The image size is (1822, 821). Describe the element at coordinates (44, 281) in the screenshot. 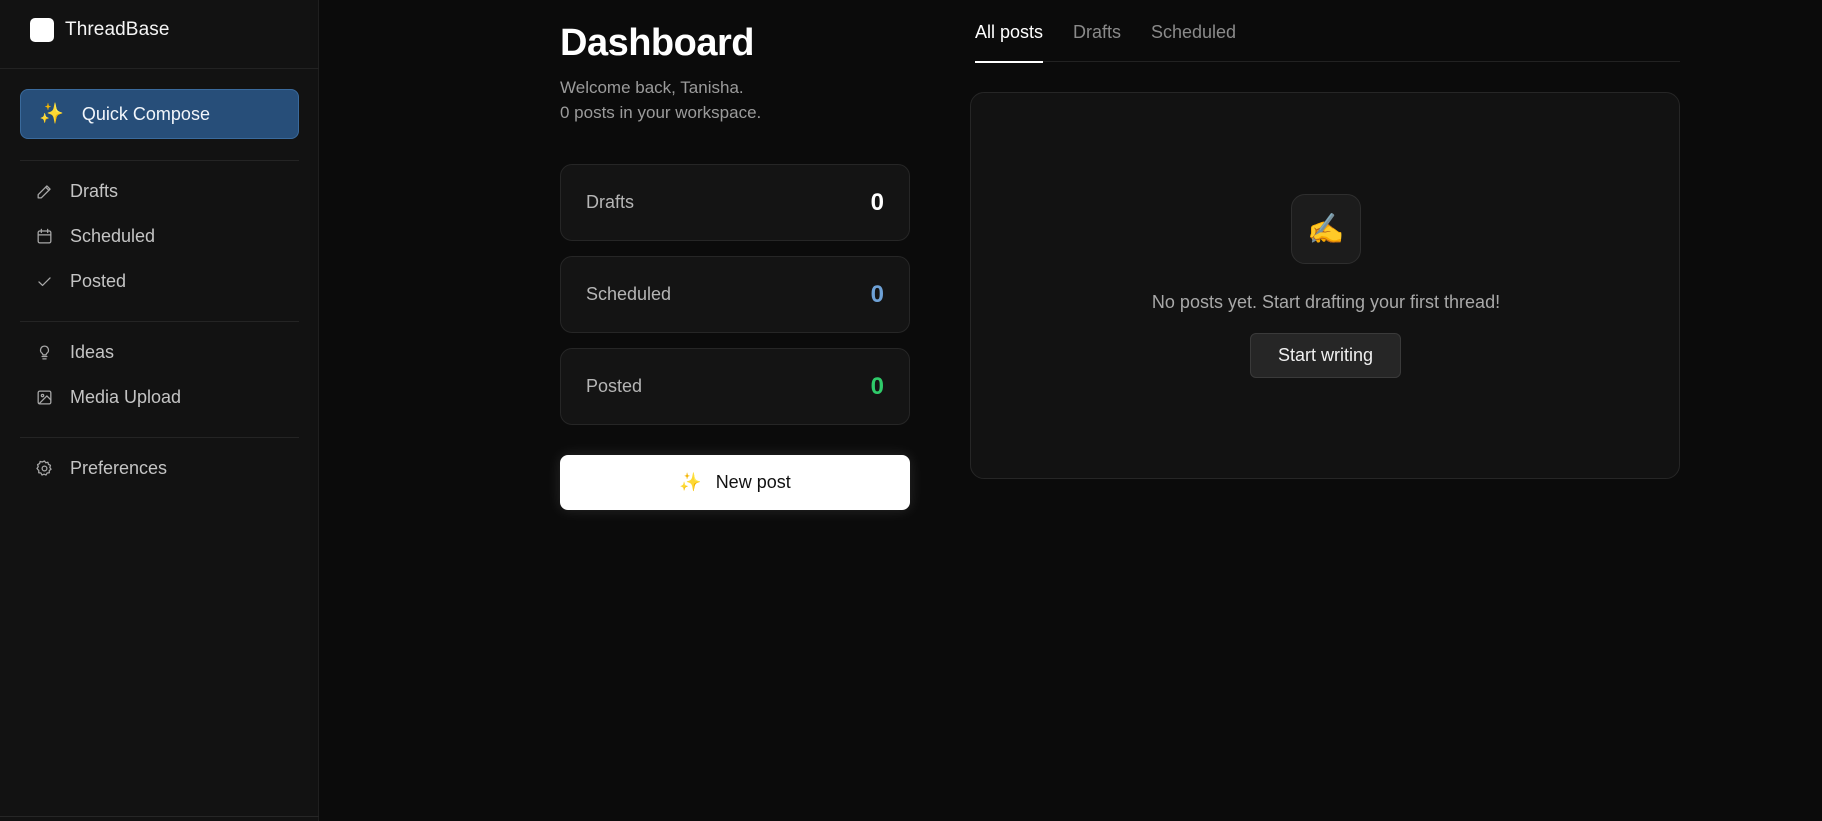

I see `check-icon` at that location.